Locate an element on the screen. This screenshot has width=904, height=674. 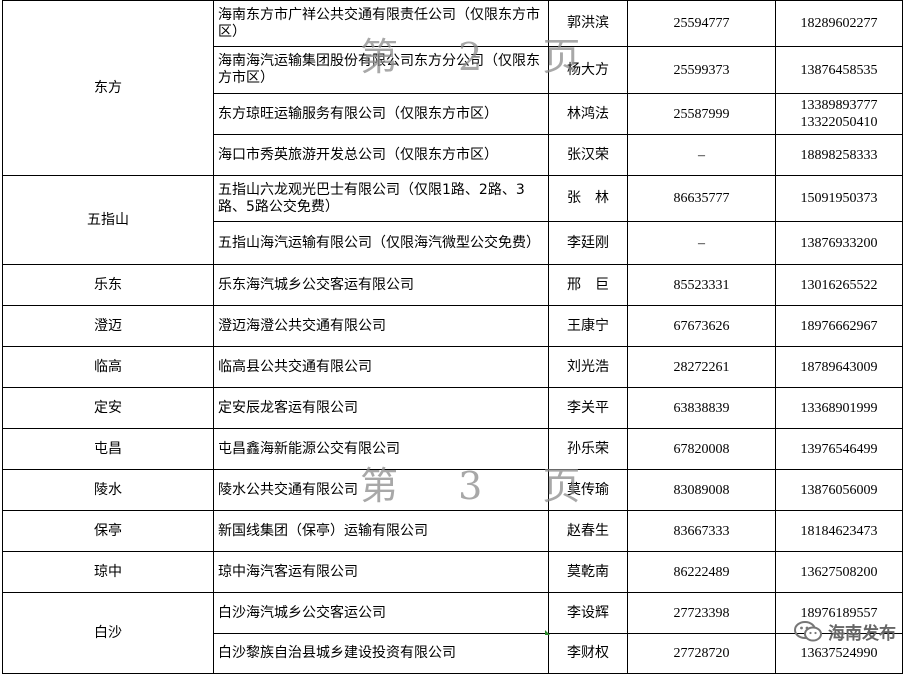
mobile-cell: 18184623473 is located at coordinates (839, 531).